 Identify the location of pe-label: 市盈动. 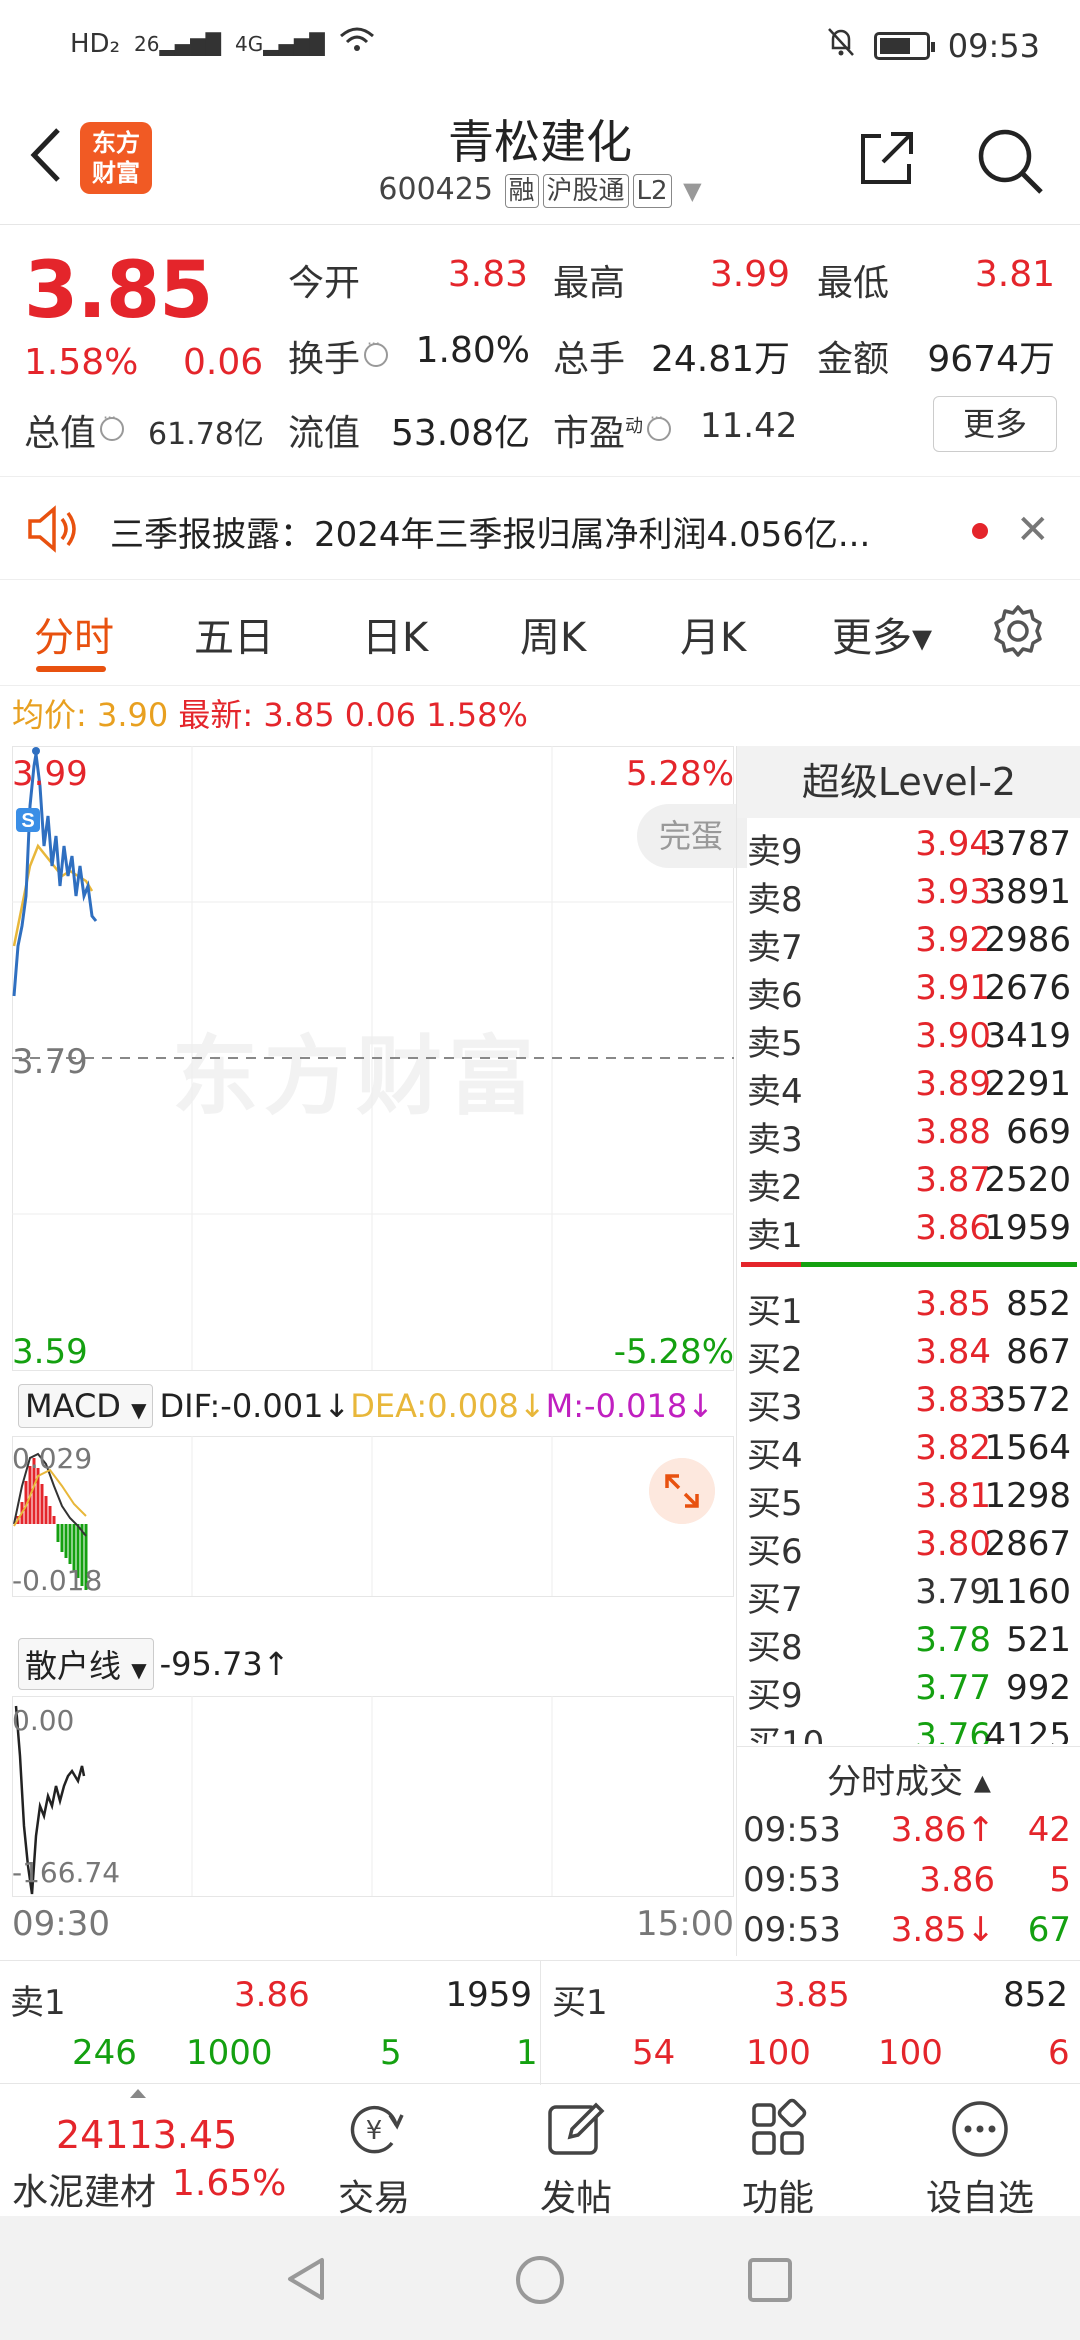
(612, 430).